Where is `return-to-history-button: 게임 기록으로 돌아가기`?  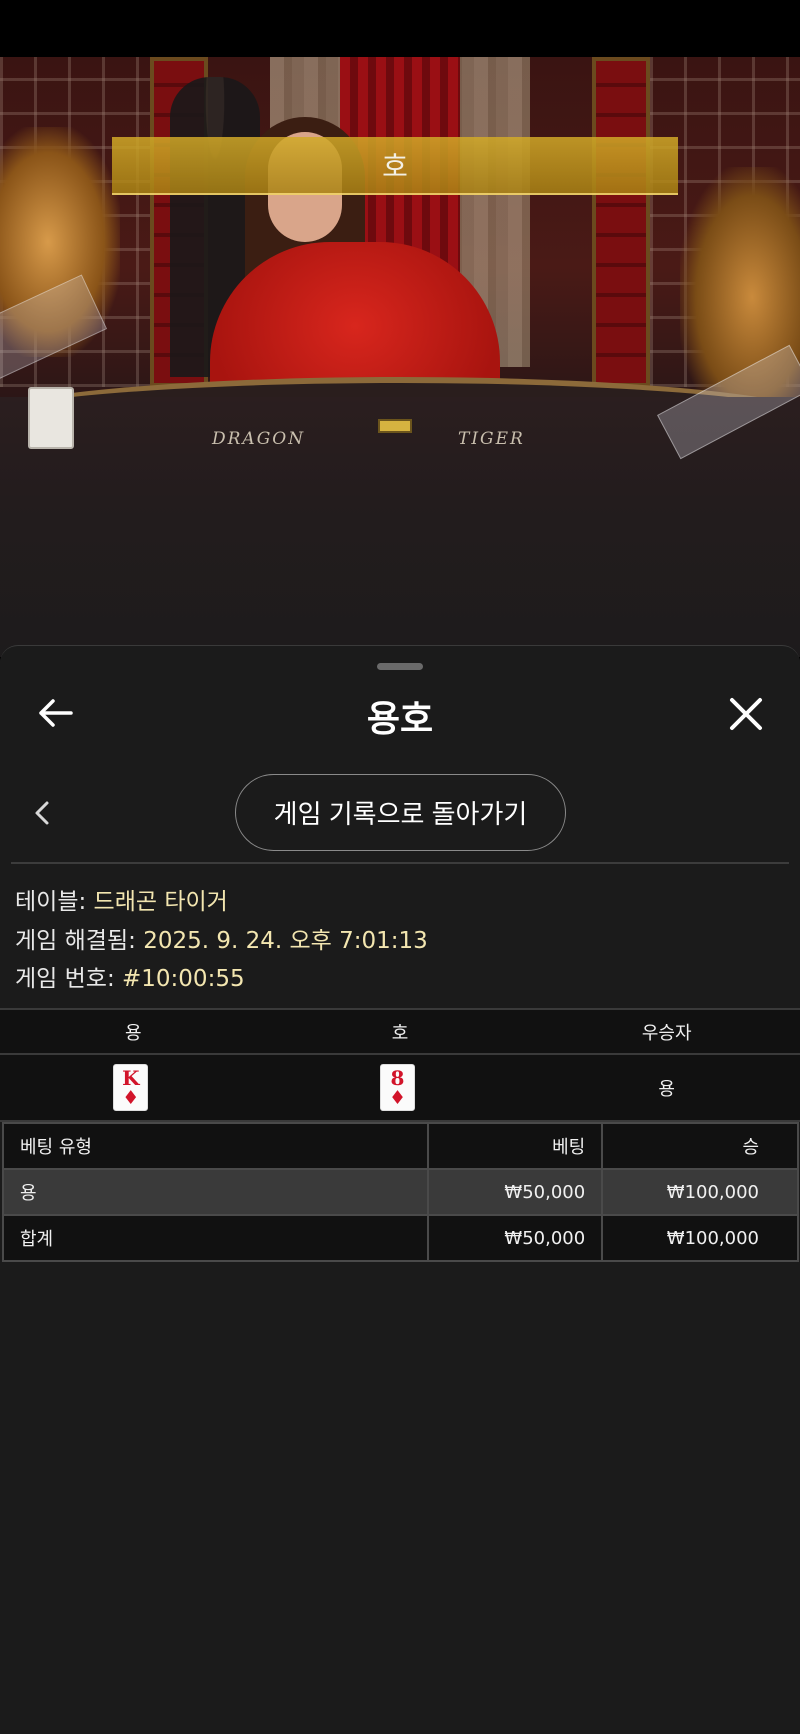 return-to-history-button: 게임 기록으로 돌아가기 is located at coordinates (400, 812).